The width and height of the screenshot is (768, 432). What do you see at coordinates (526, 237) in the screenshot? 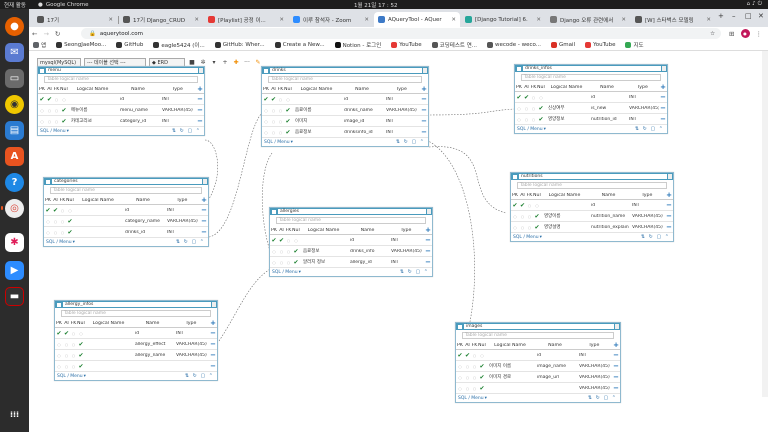
I see `sql-menu-link: SQL / Menu` at bounding box center [526, 237].